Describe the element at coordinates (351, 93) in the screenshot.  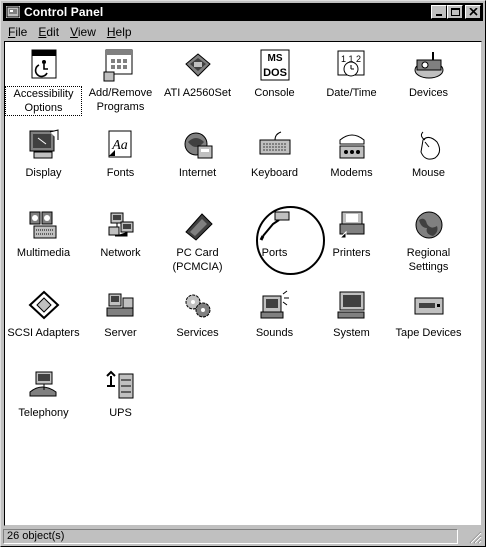
I see `item-label: Date/Time` at that location.